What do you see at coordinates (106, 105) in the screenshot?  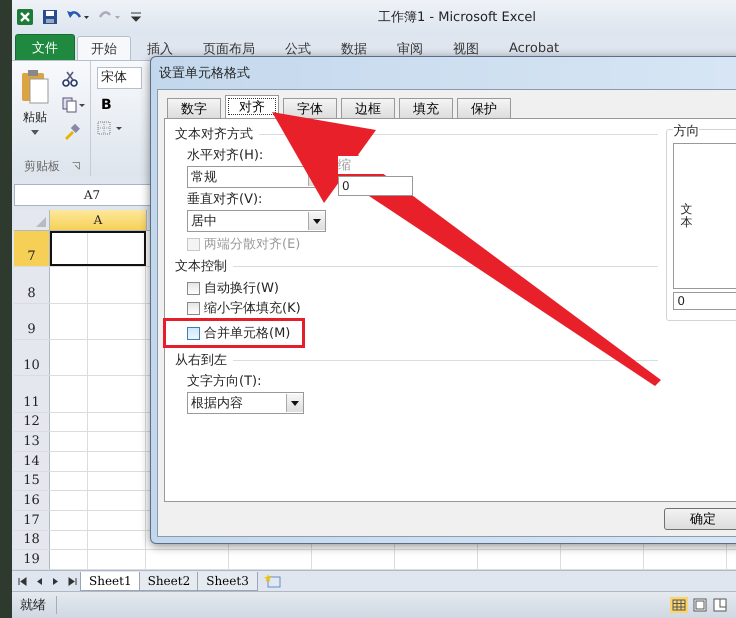 I see `bold-button: B` at bounding box center [106, 105].